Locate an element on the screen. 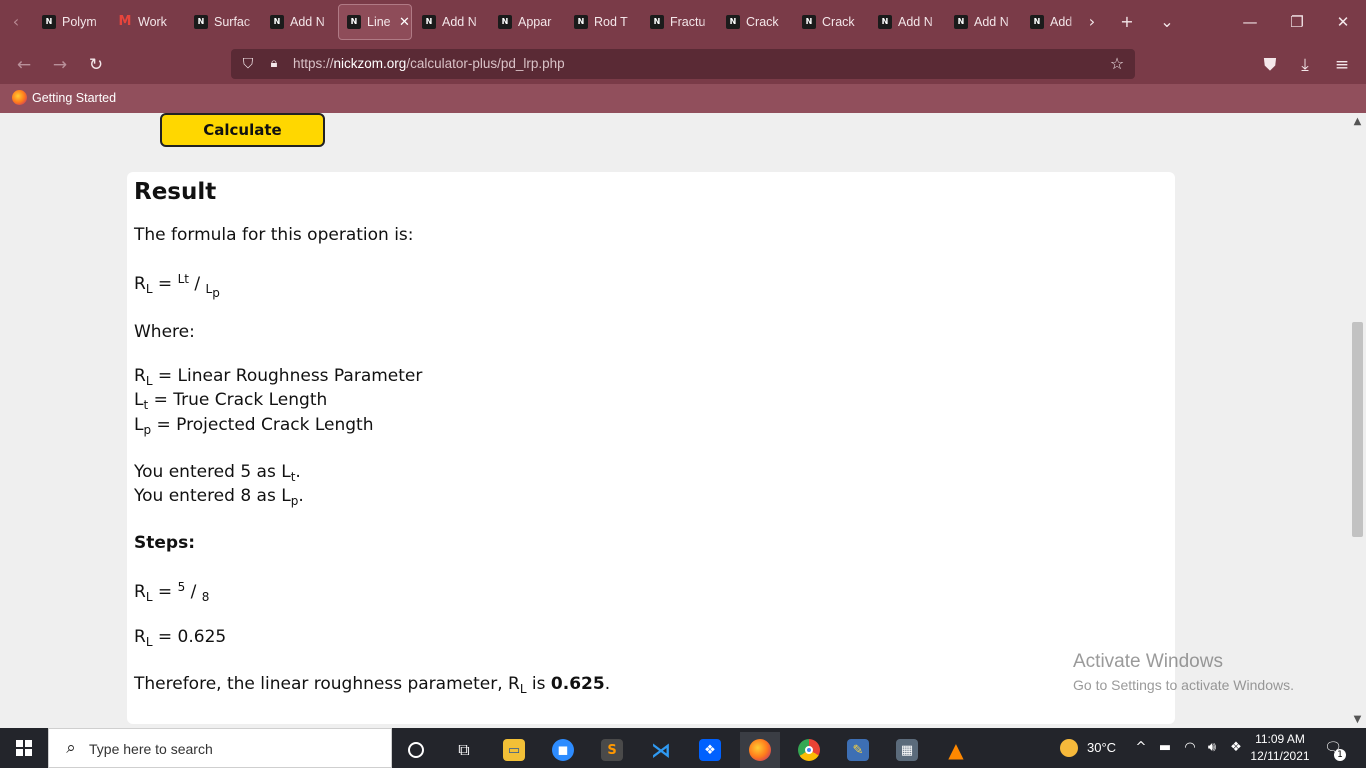 The image size is (1366, 768). dropbox-tray-icon: ❖ is located at coordinates (1236, 748).